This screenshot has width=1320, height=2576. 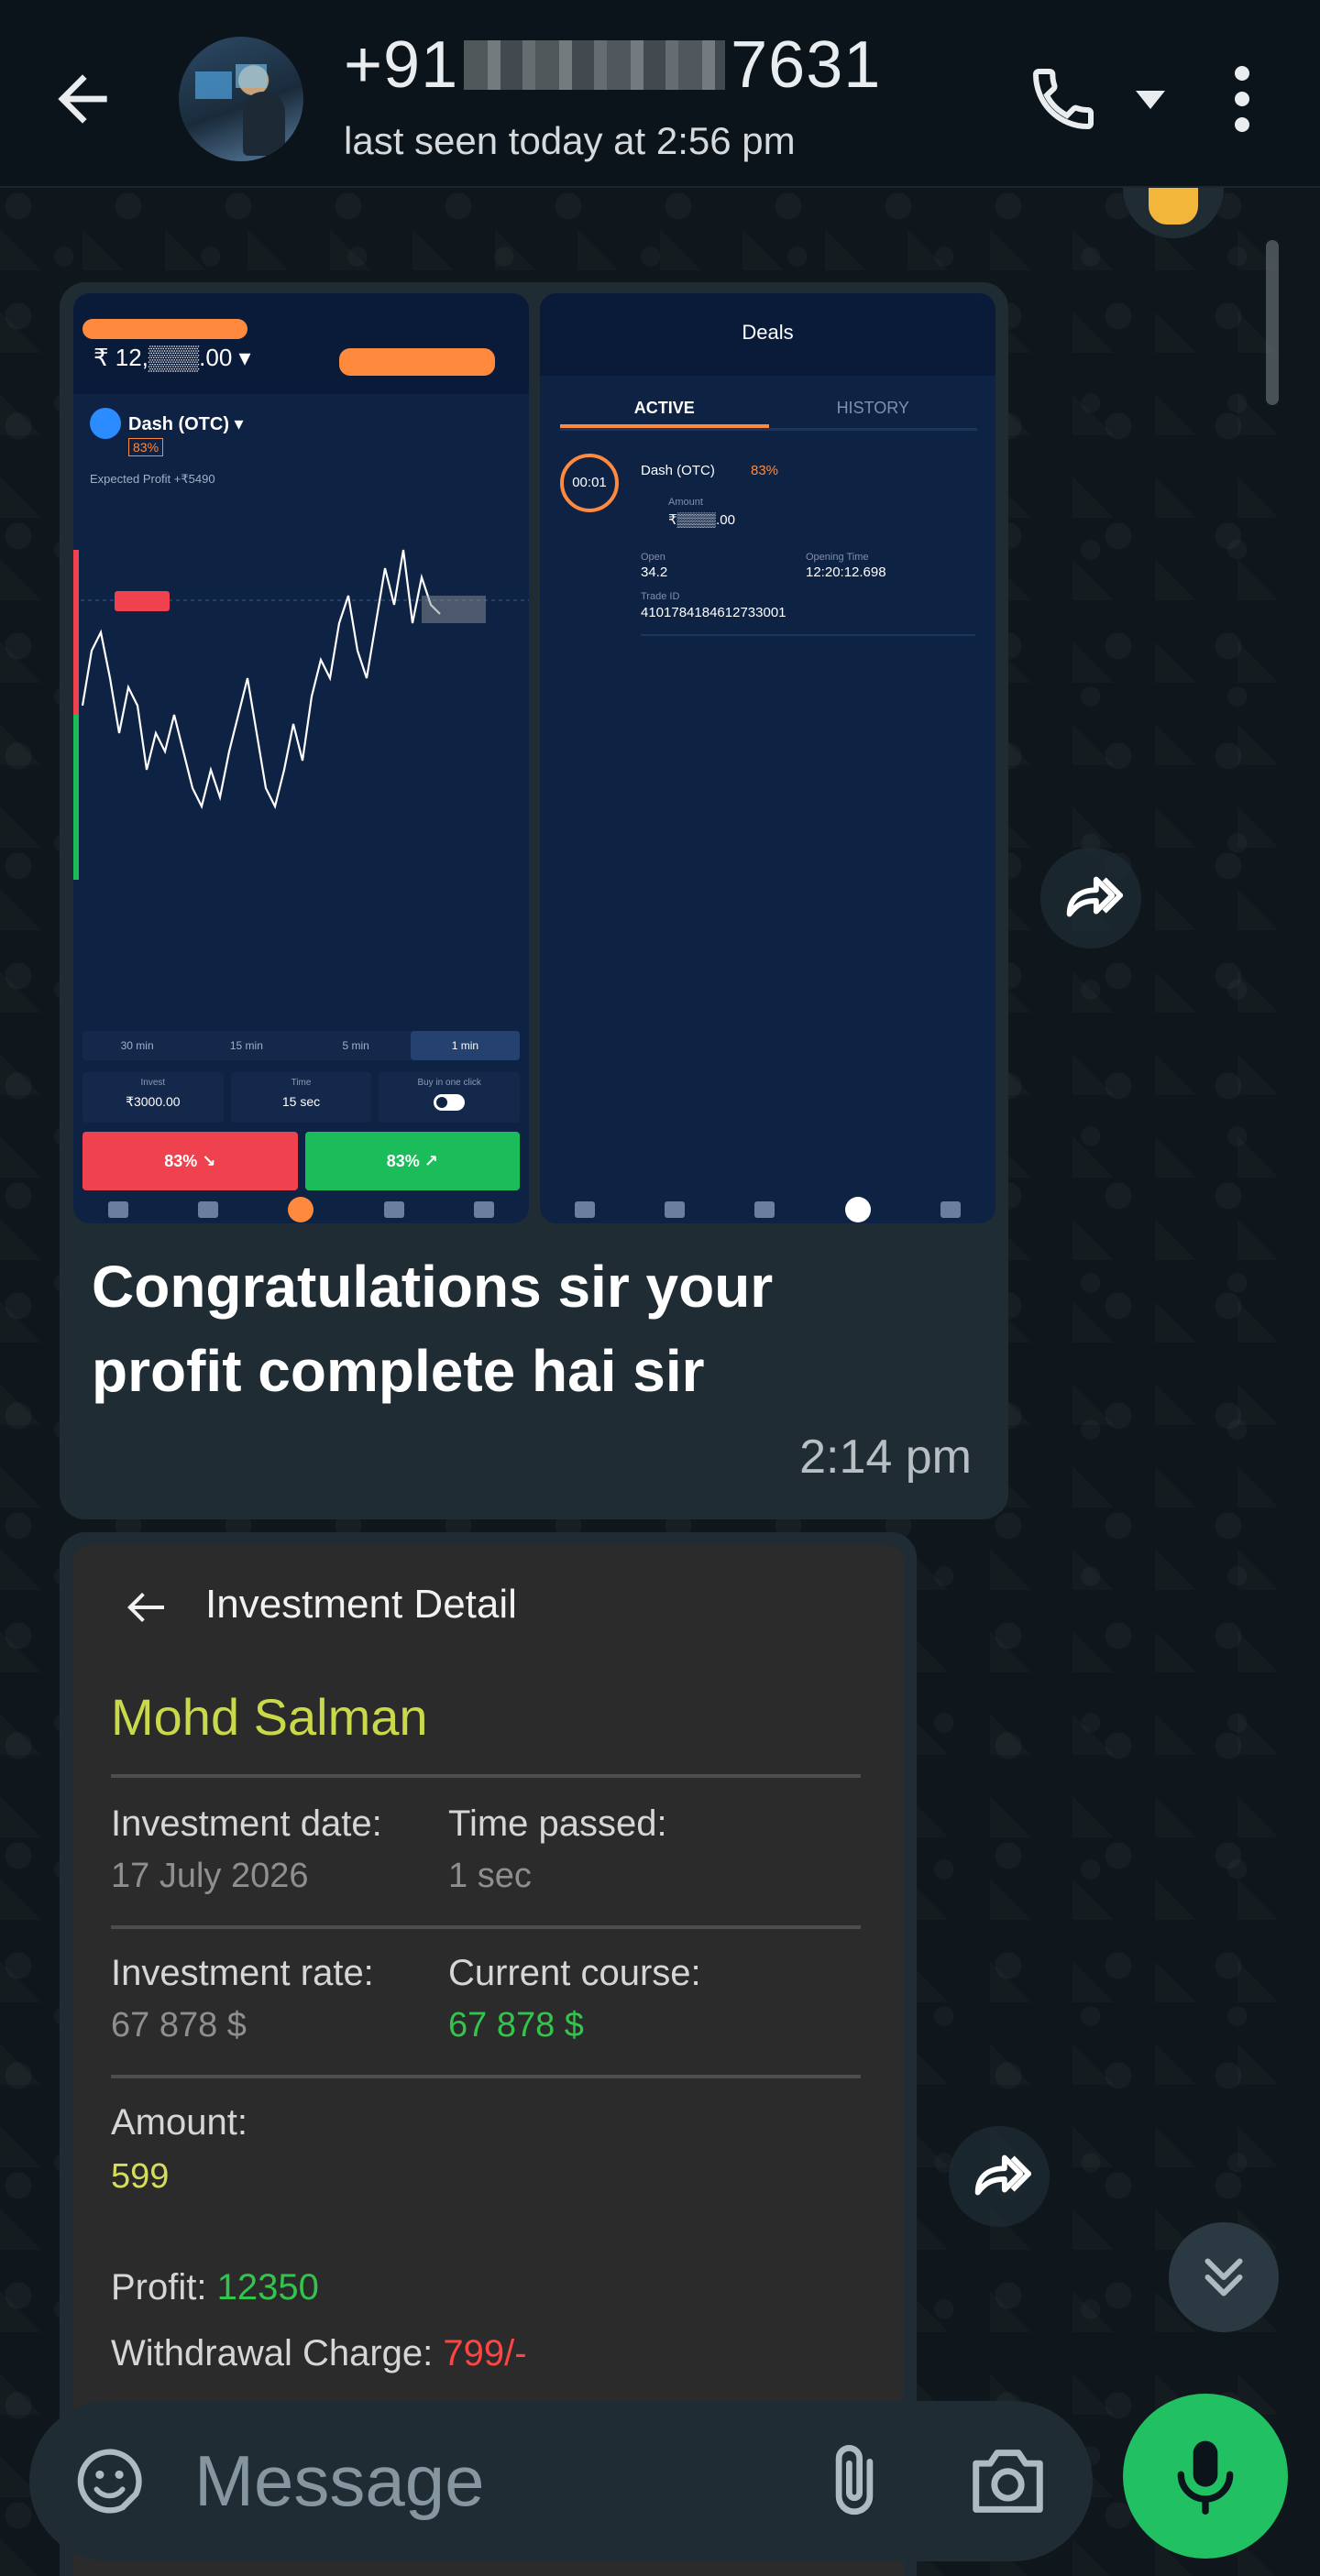 What do you see at coordinates (140, 2176) in the screenshot?
I see `amount-value: 599` at bounding box center [140, 2176].